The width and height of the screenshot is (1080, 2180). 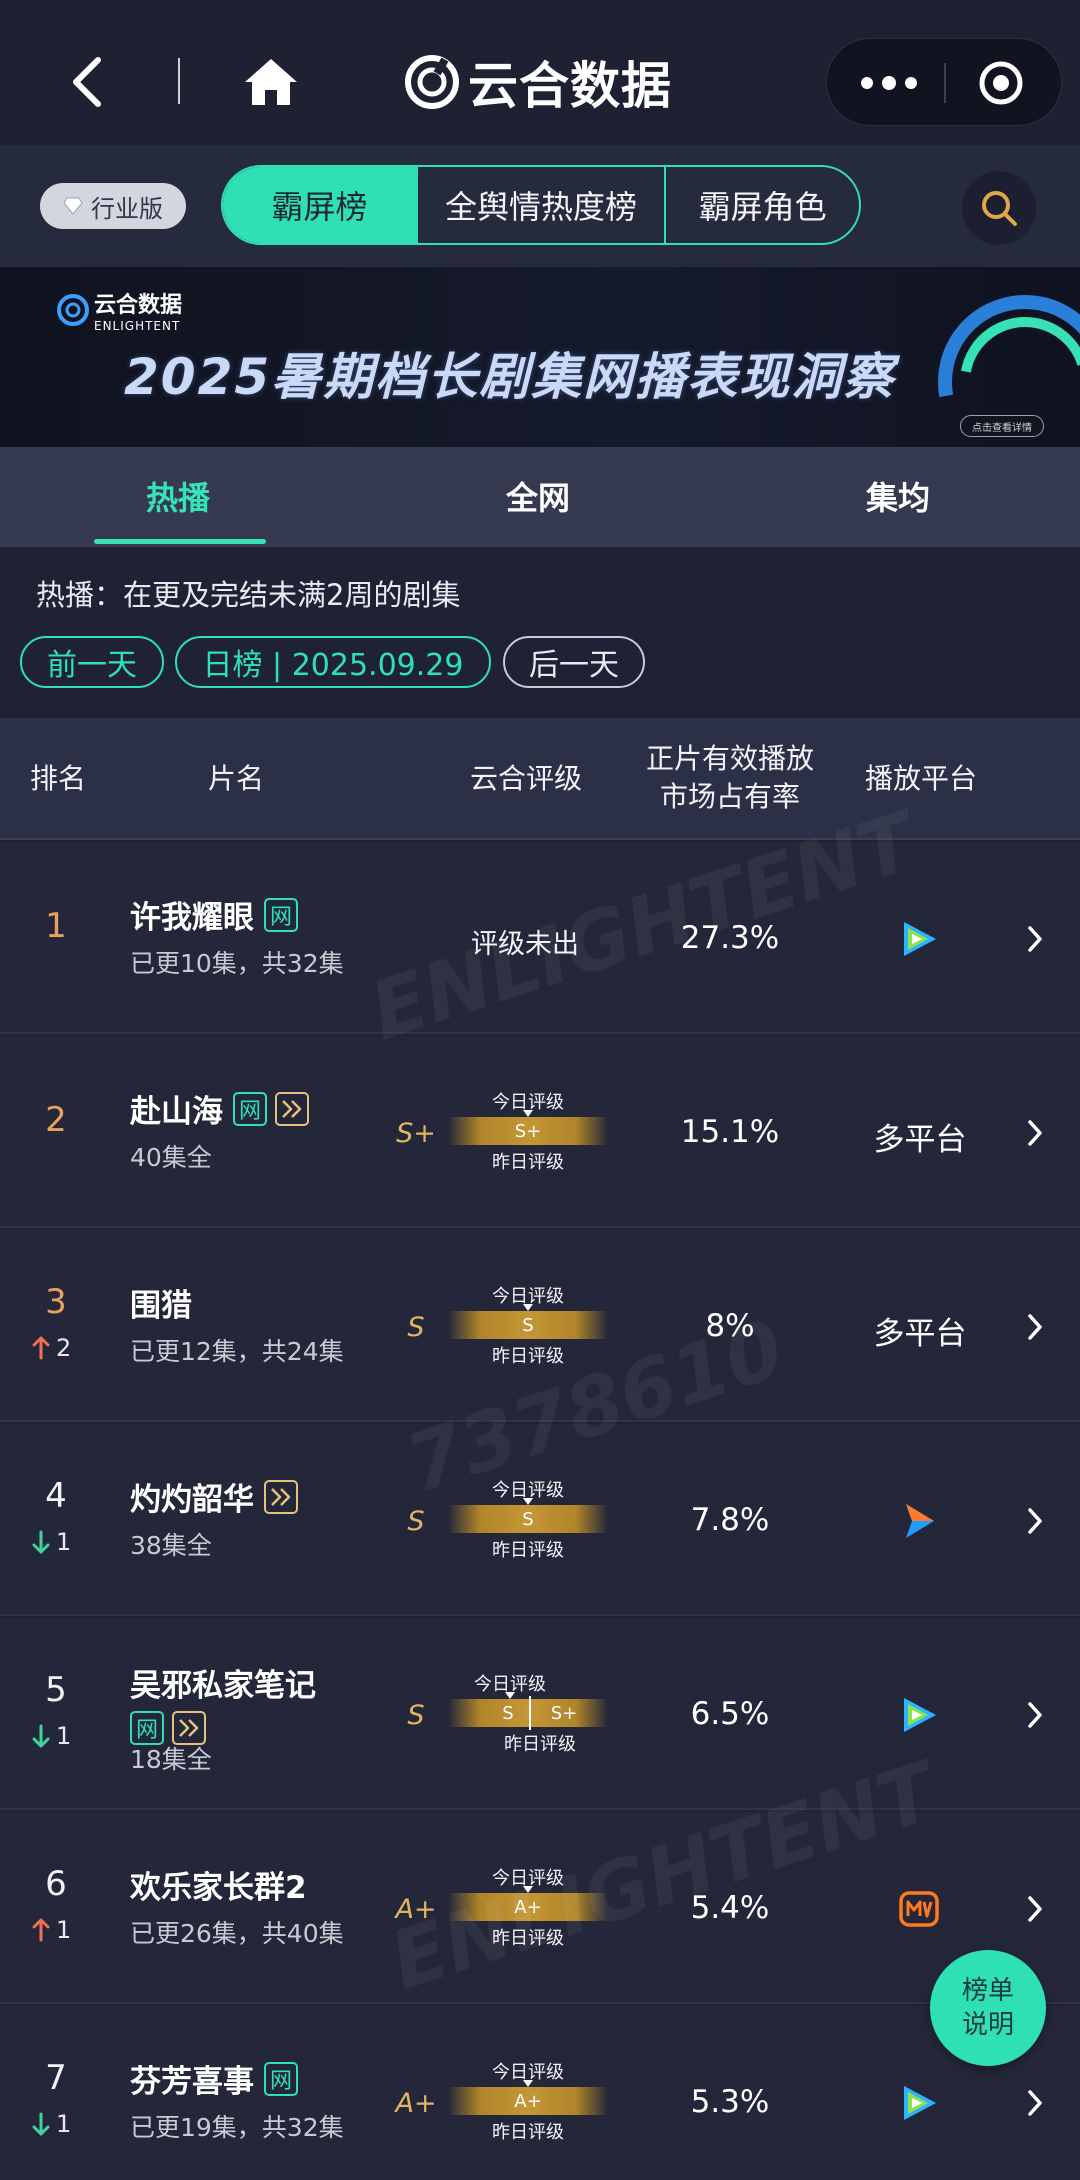 What do you see at coordinates (540, 1326) in the screenshot?
I see `table-row: 3 2 围猎 已更12集，共24集 S 今日评级 S 昨日评级 8% 多平台` at bounding box center [540, 1326].